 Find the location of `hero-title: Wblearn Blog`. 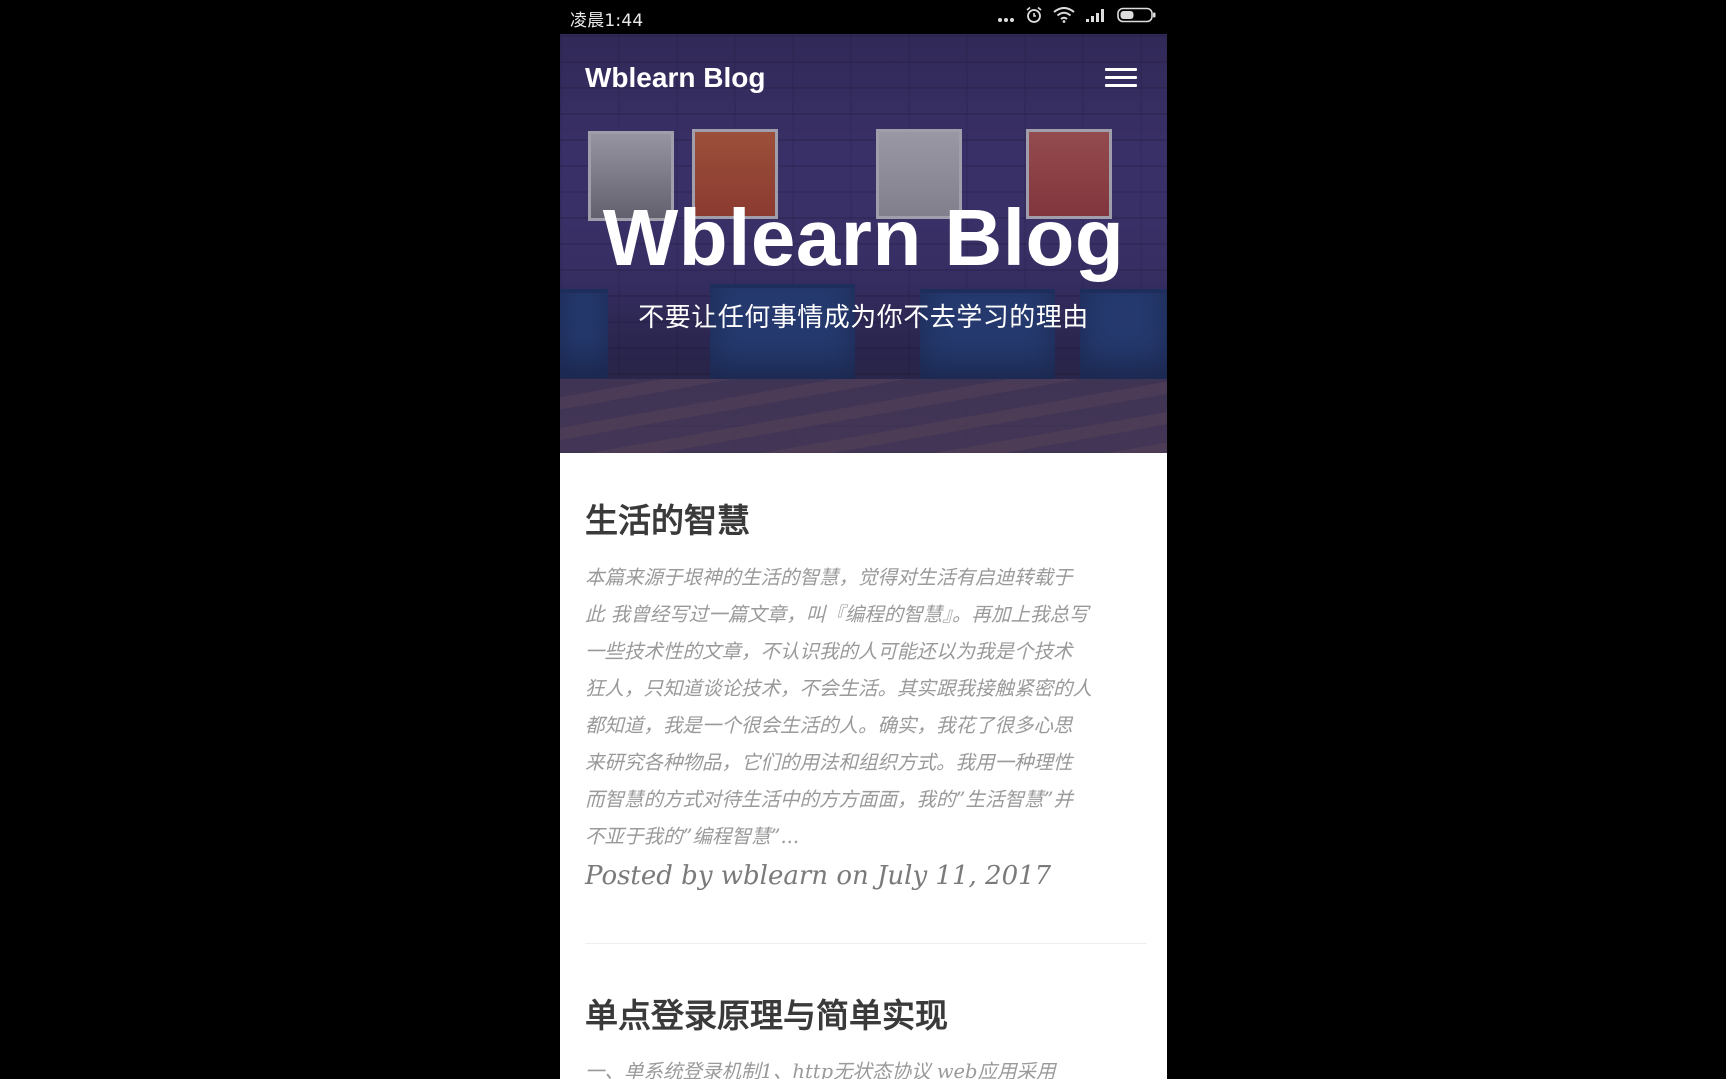

hero-title: Wblearn Blog is located at coordinates (863, 237).